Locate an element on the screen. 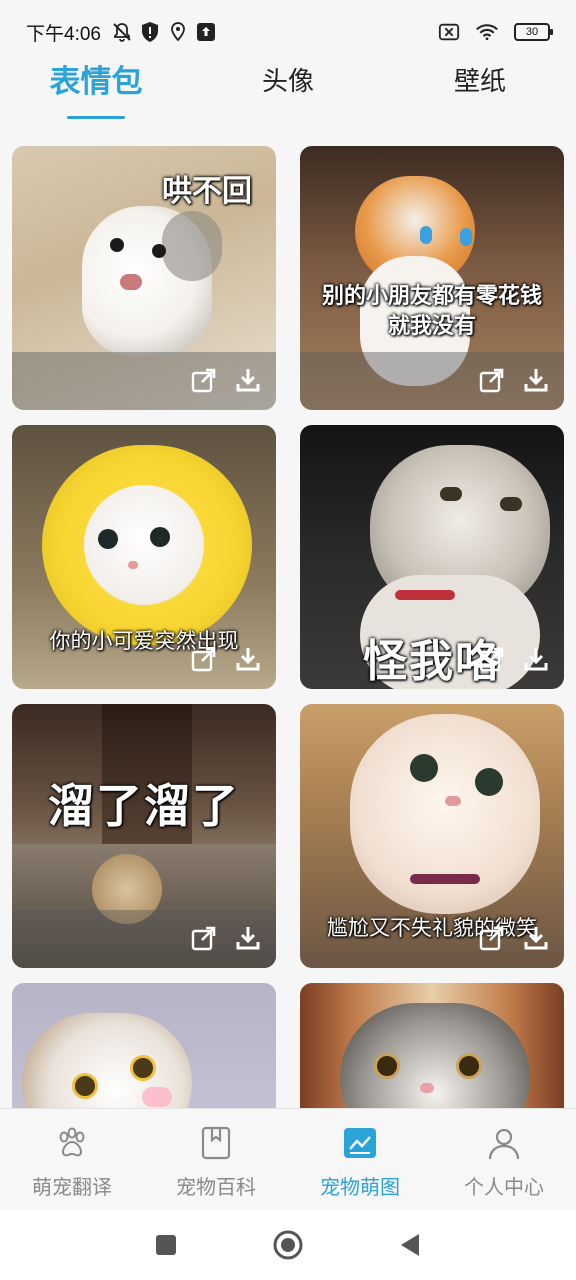  nav-pet-encyclopedia: 宠物百科 is located at coordinates (216, 1159).